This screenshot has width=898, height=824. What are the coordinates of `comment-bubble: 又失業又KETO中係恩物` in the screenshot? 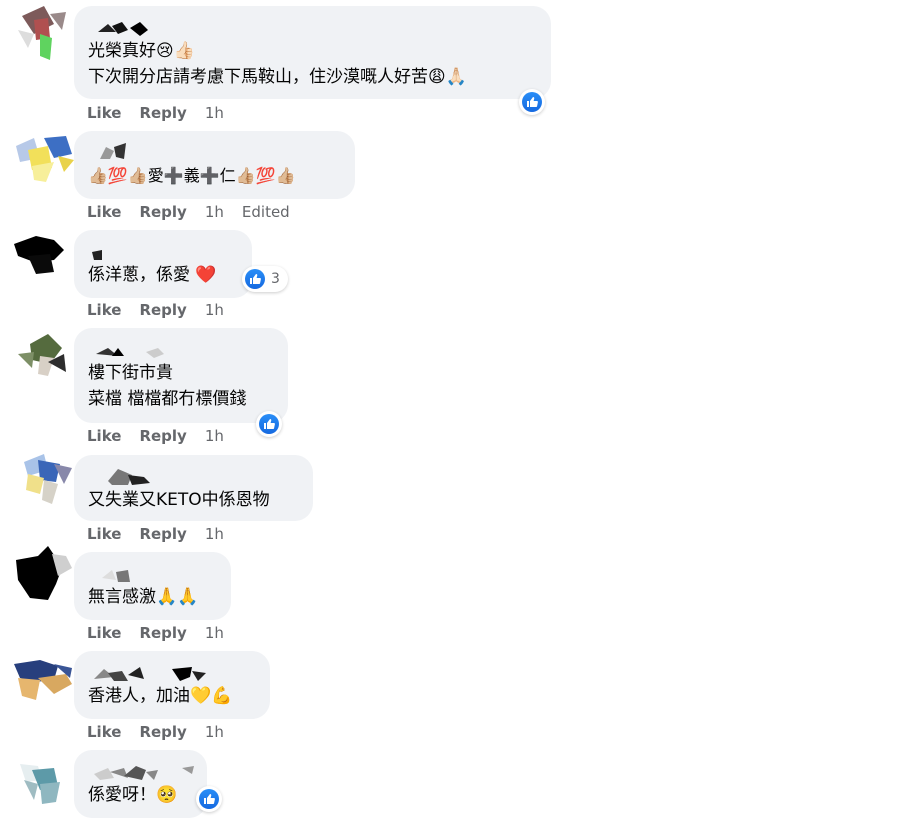 It's located at (193, 488).